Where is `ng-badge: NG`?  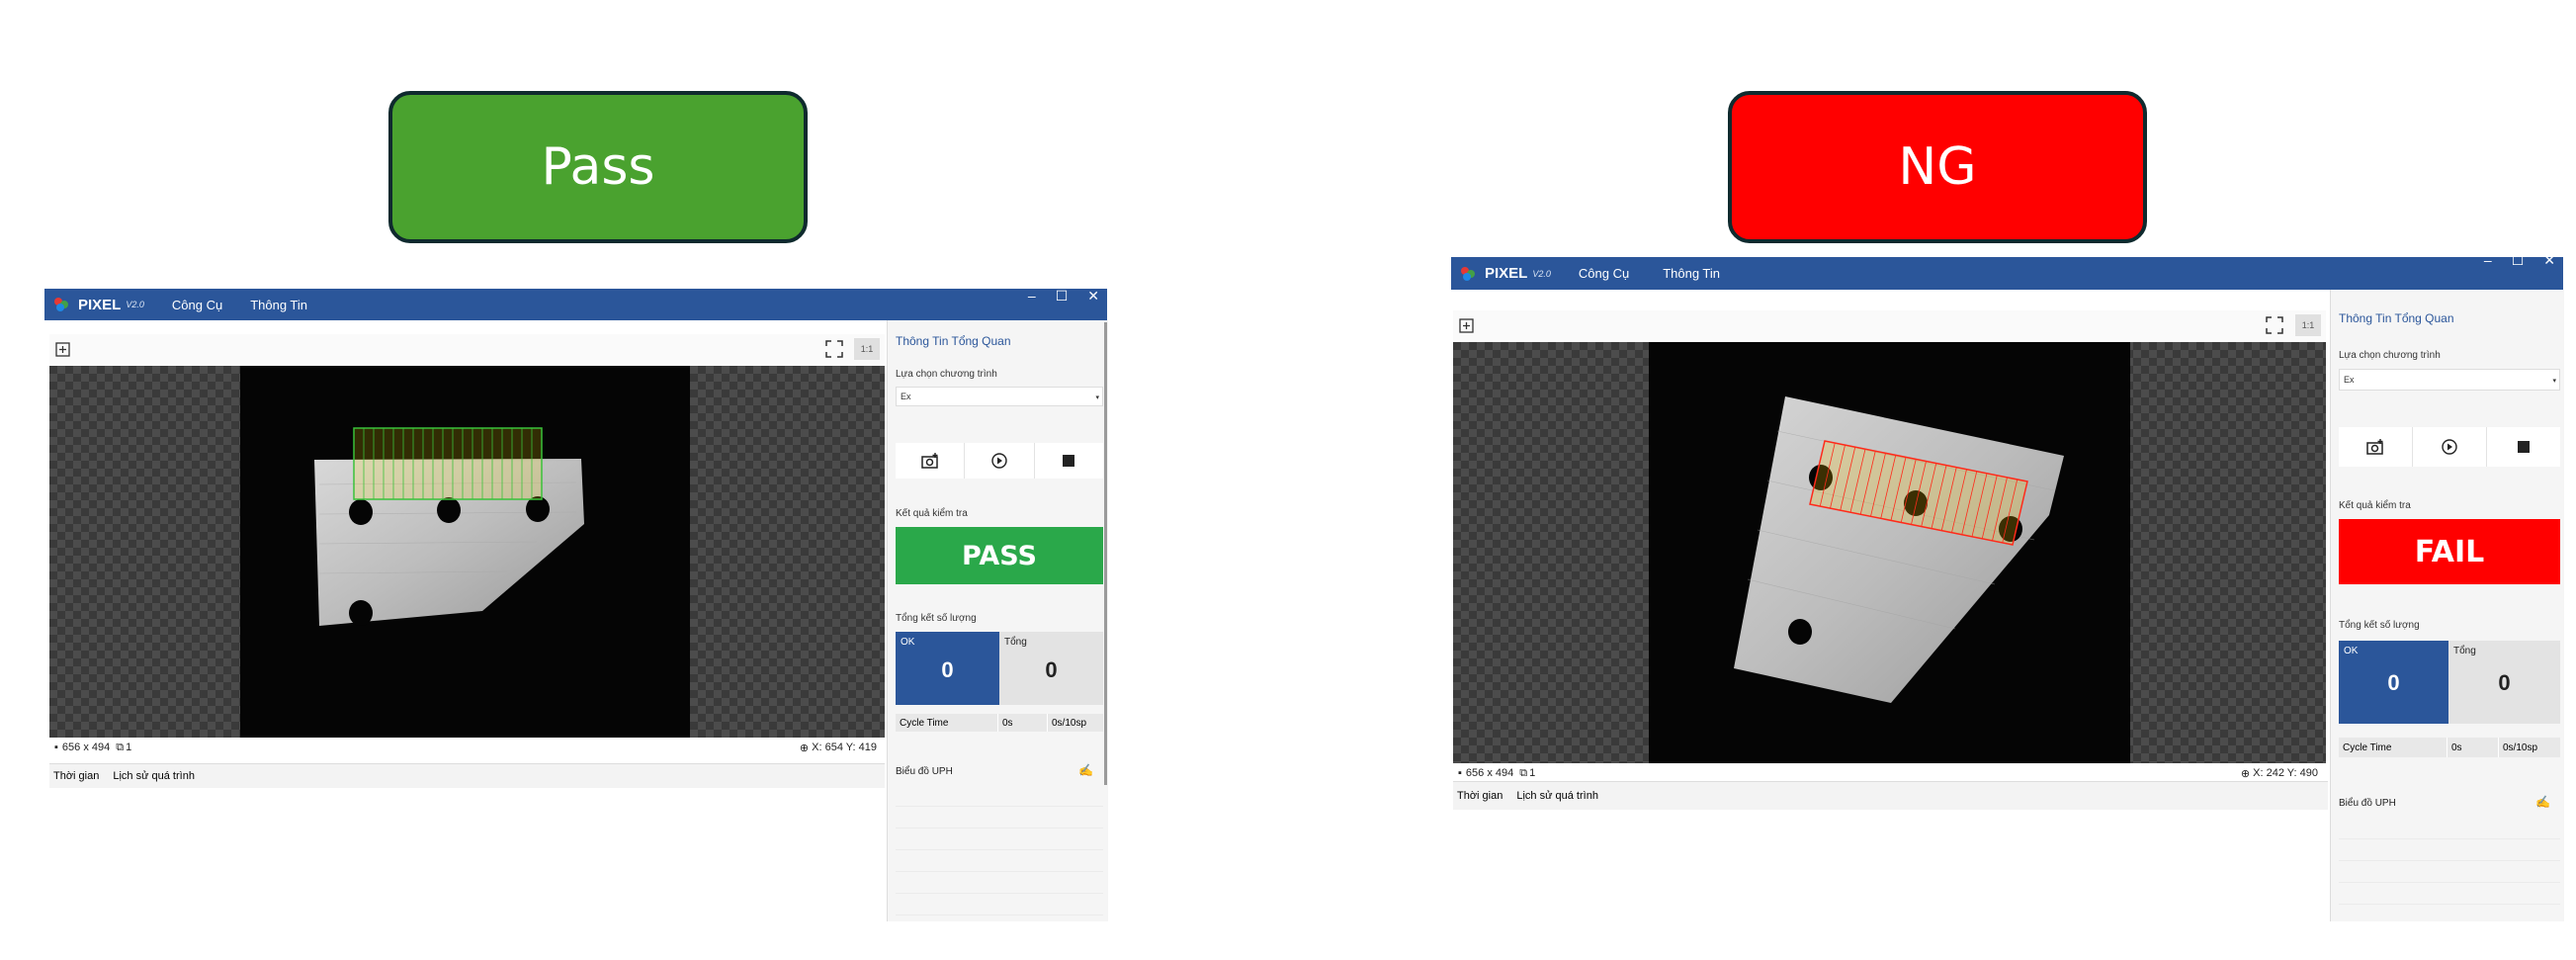
ng-badge: NG is located at coordinates (1937, 167).